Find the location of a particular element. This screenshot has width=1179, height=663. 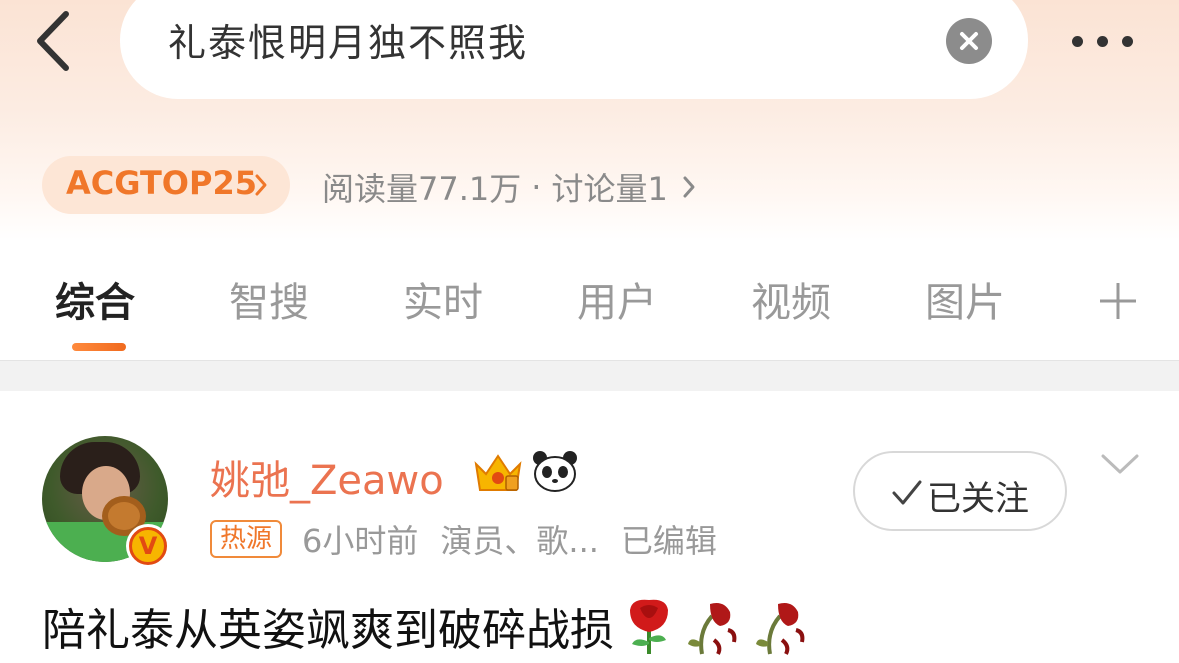

tab-comprehensive: 综合 is located at coordinates (95, 299).